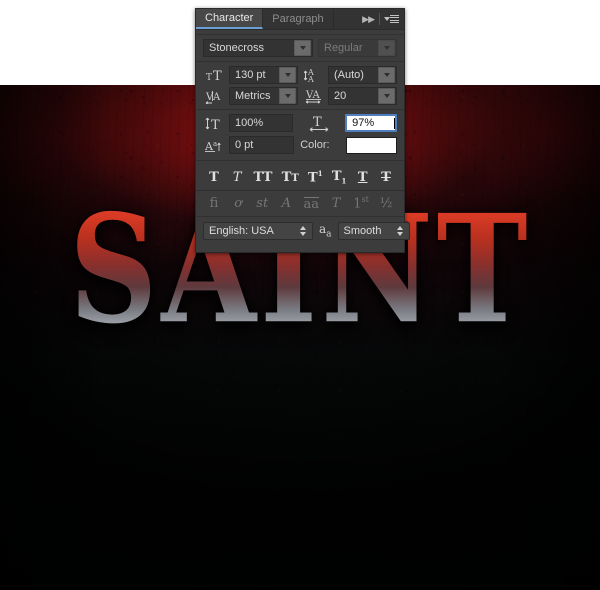 This screenshot has height=590, width=600. I want to click on tracking-field: 20, so click(362, 96).